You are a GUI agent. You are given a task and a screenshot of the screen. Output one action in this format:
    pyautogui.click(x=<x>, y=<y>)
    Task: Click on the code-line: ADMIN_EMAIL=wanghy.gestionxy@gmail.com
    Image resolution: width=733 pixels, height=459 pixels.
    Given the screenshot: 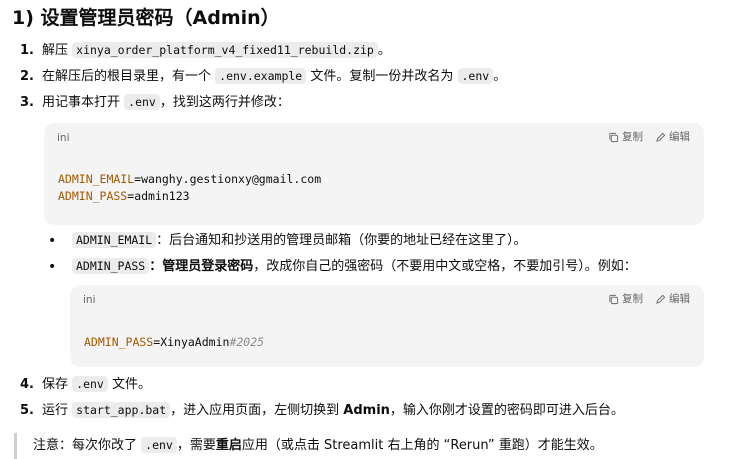 What is the action you would take?
    pyautogui.click(x=190, y=178)
    